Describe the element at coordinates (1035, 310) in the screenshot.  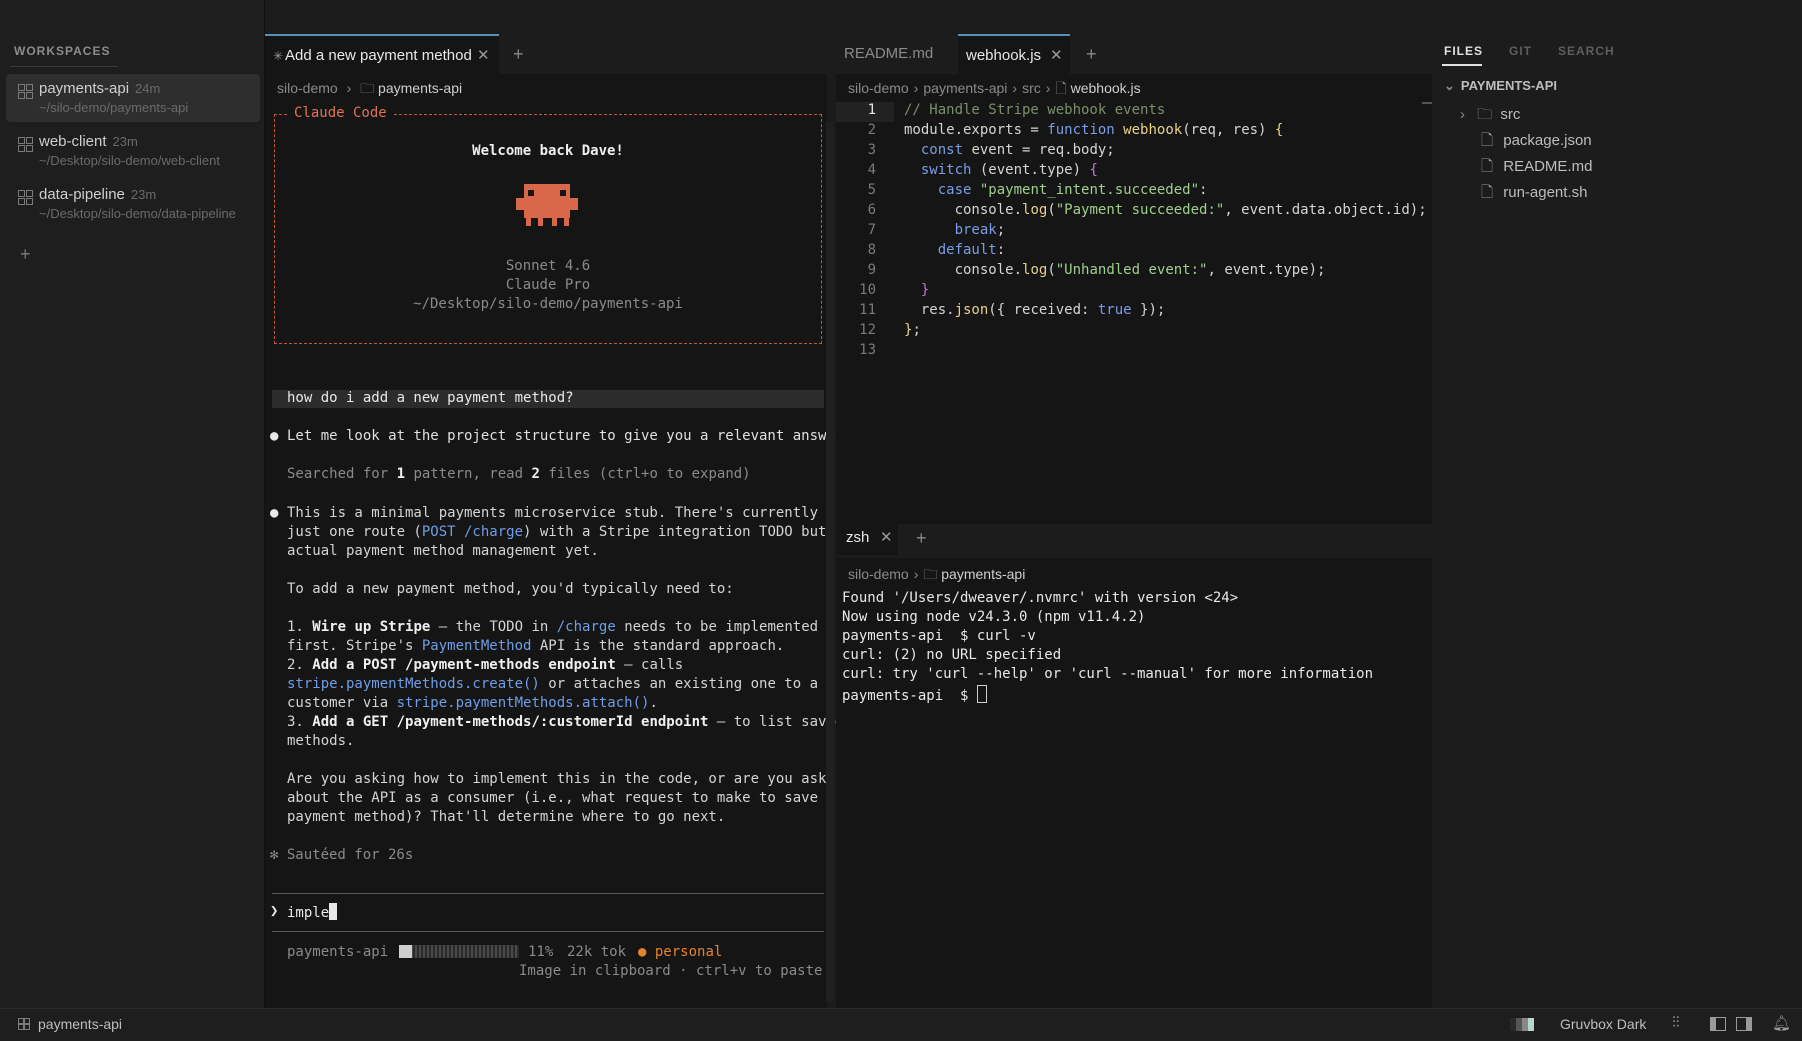
I see `code-line-11: res.json({ received: true });` at that location.